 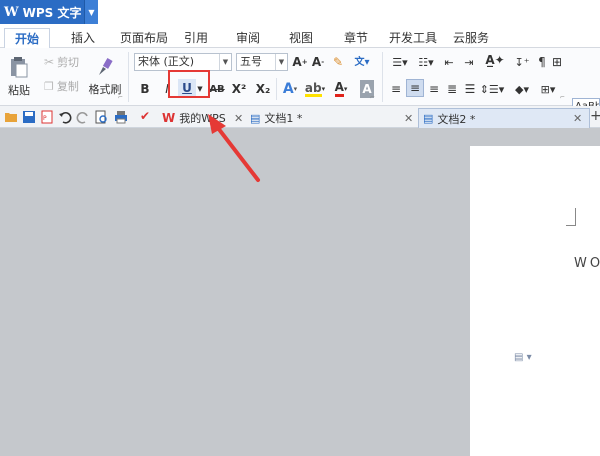 I want to click on print-icon, so click(x=121, y=117).